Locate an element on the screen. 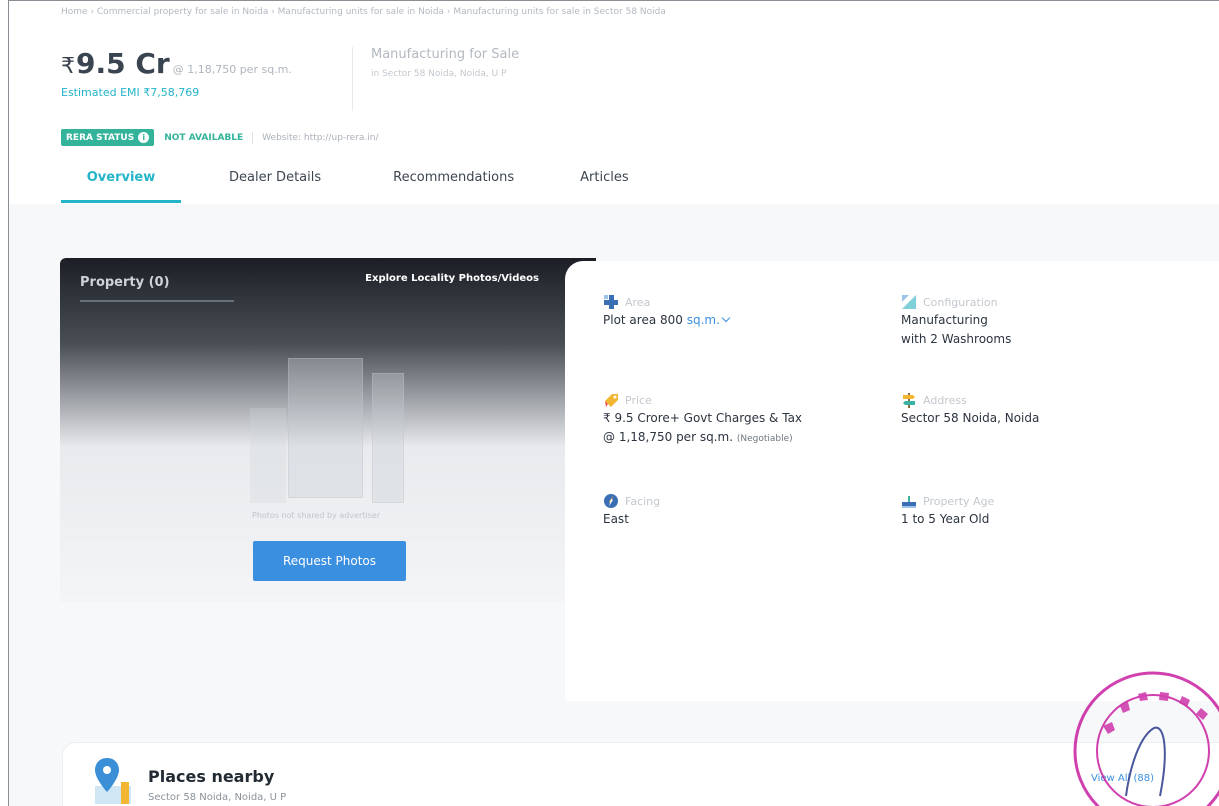 The image size is (1219, 806). address-value: Sector 58 Noida, Noida is located at coordinates (970, 418).